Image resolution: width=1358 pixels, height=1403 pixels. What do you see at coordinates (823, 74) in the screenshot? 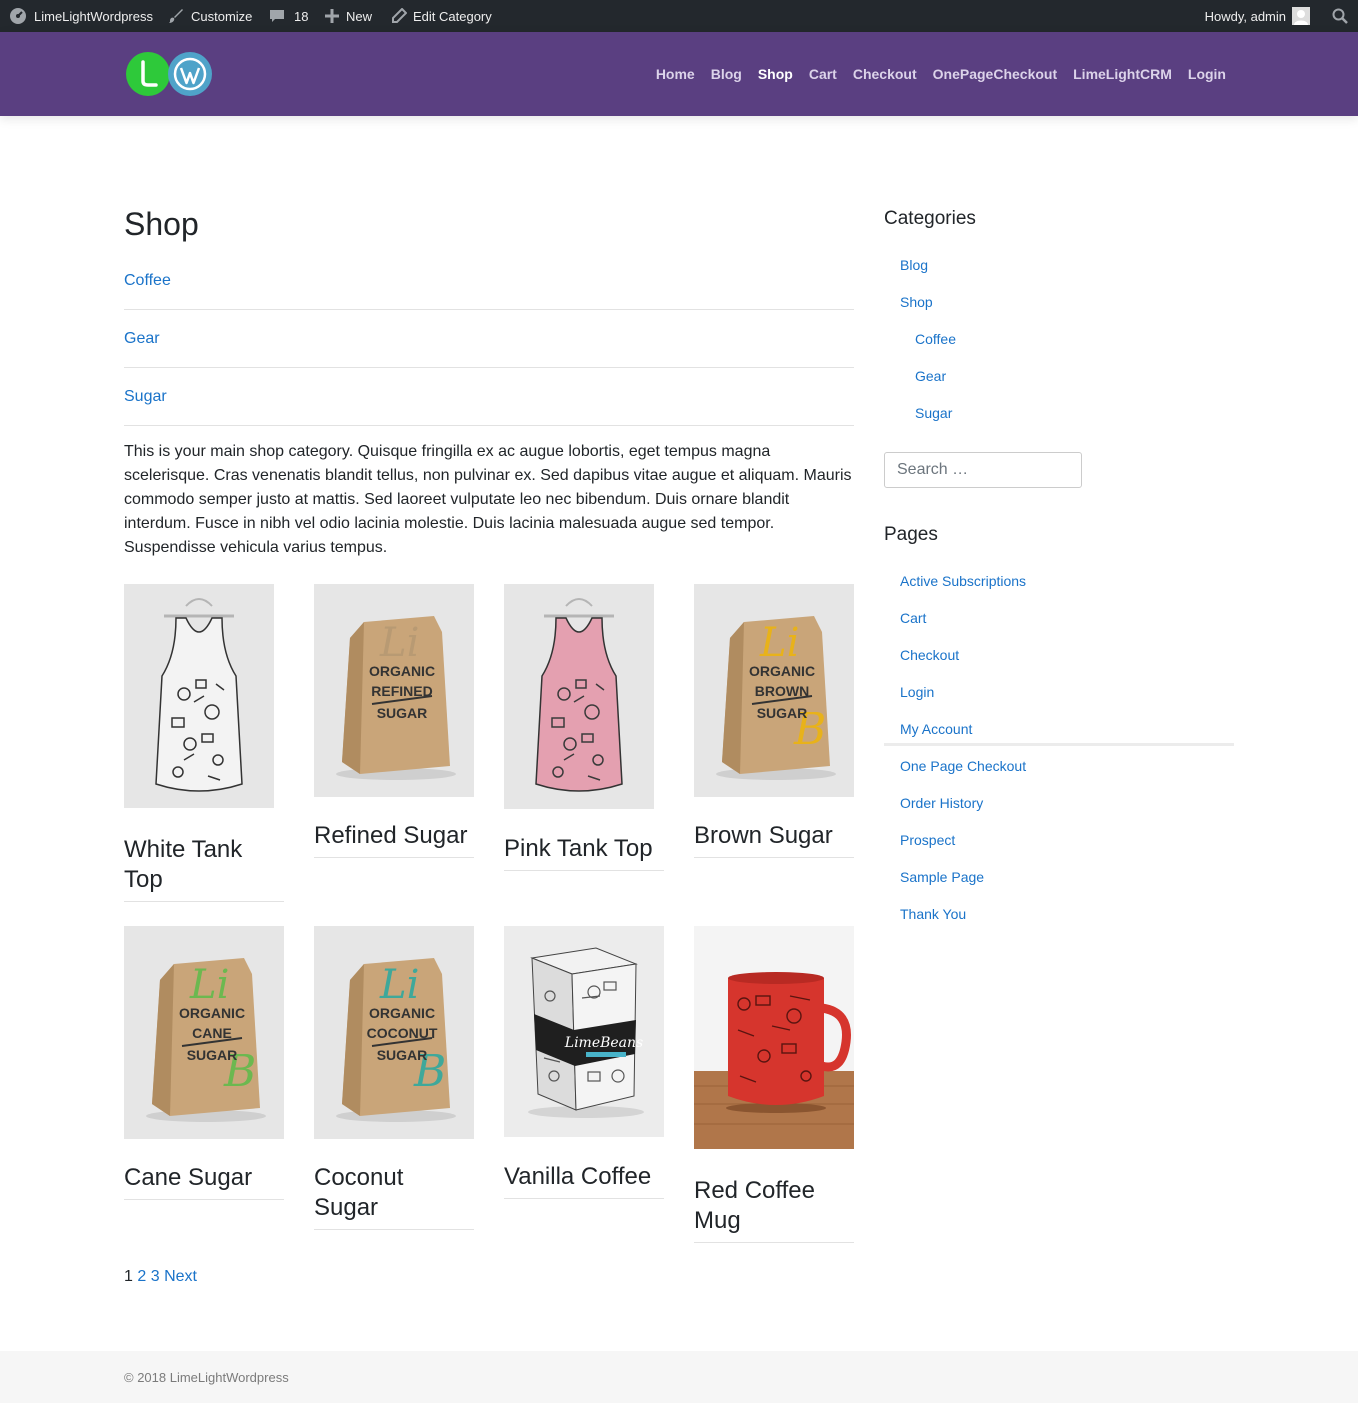
I see `nav-cart: Cart` at bounding box center [823, 74].